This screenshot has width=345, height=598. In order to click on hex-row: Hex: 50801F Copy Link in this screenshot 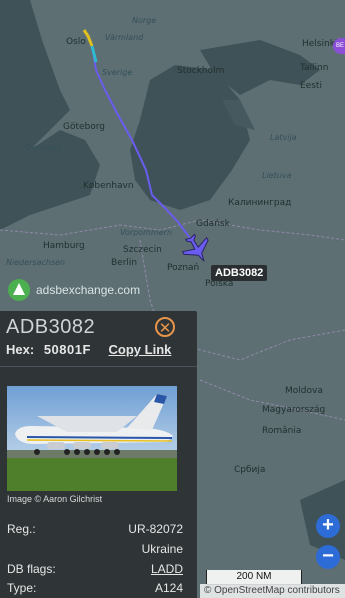, I will do `click(88, 349)`.